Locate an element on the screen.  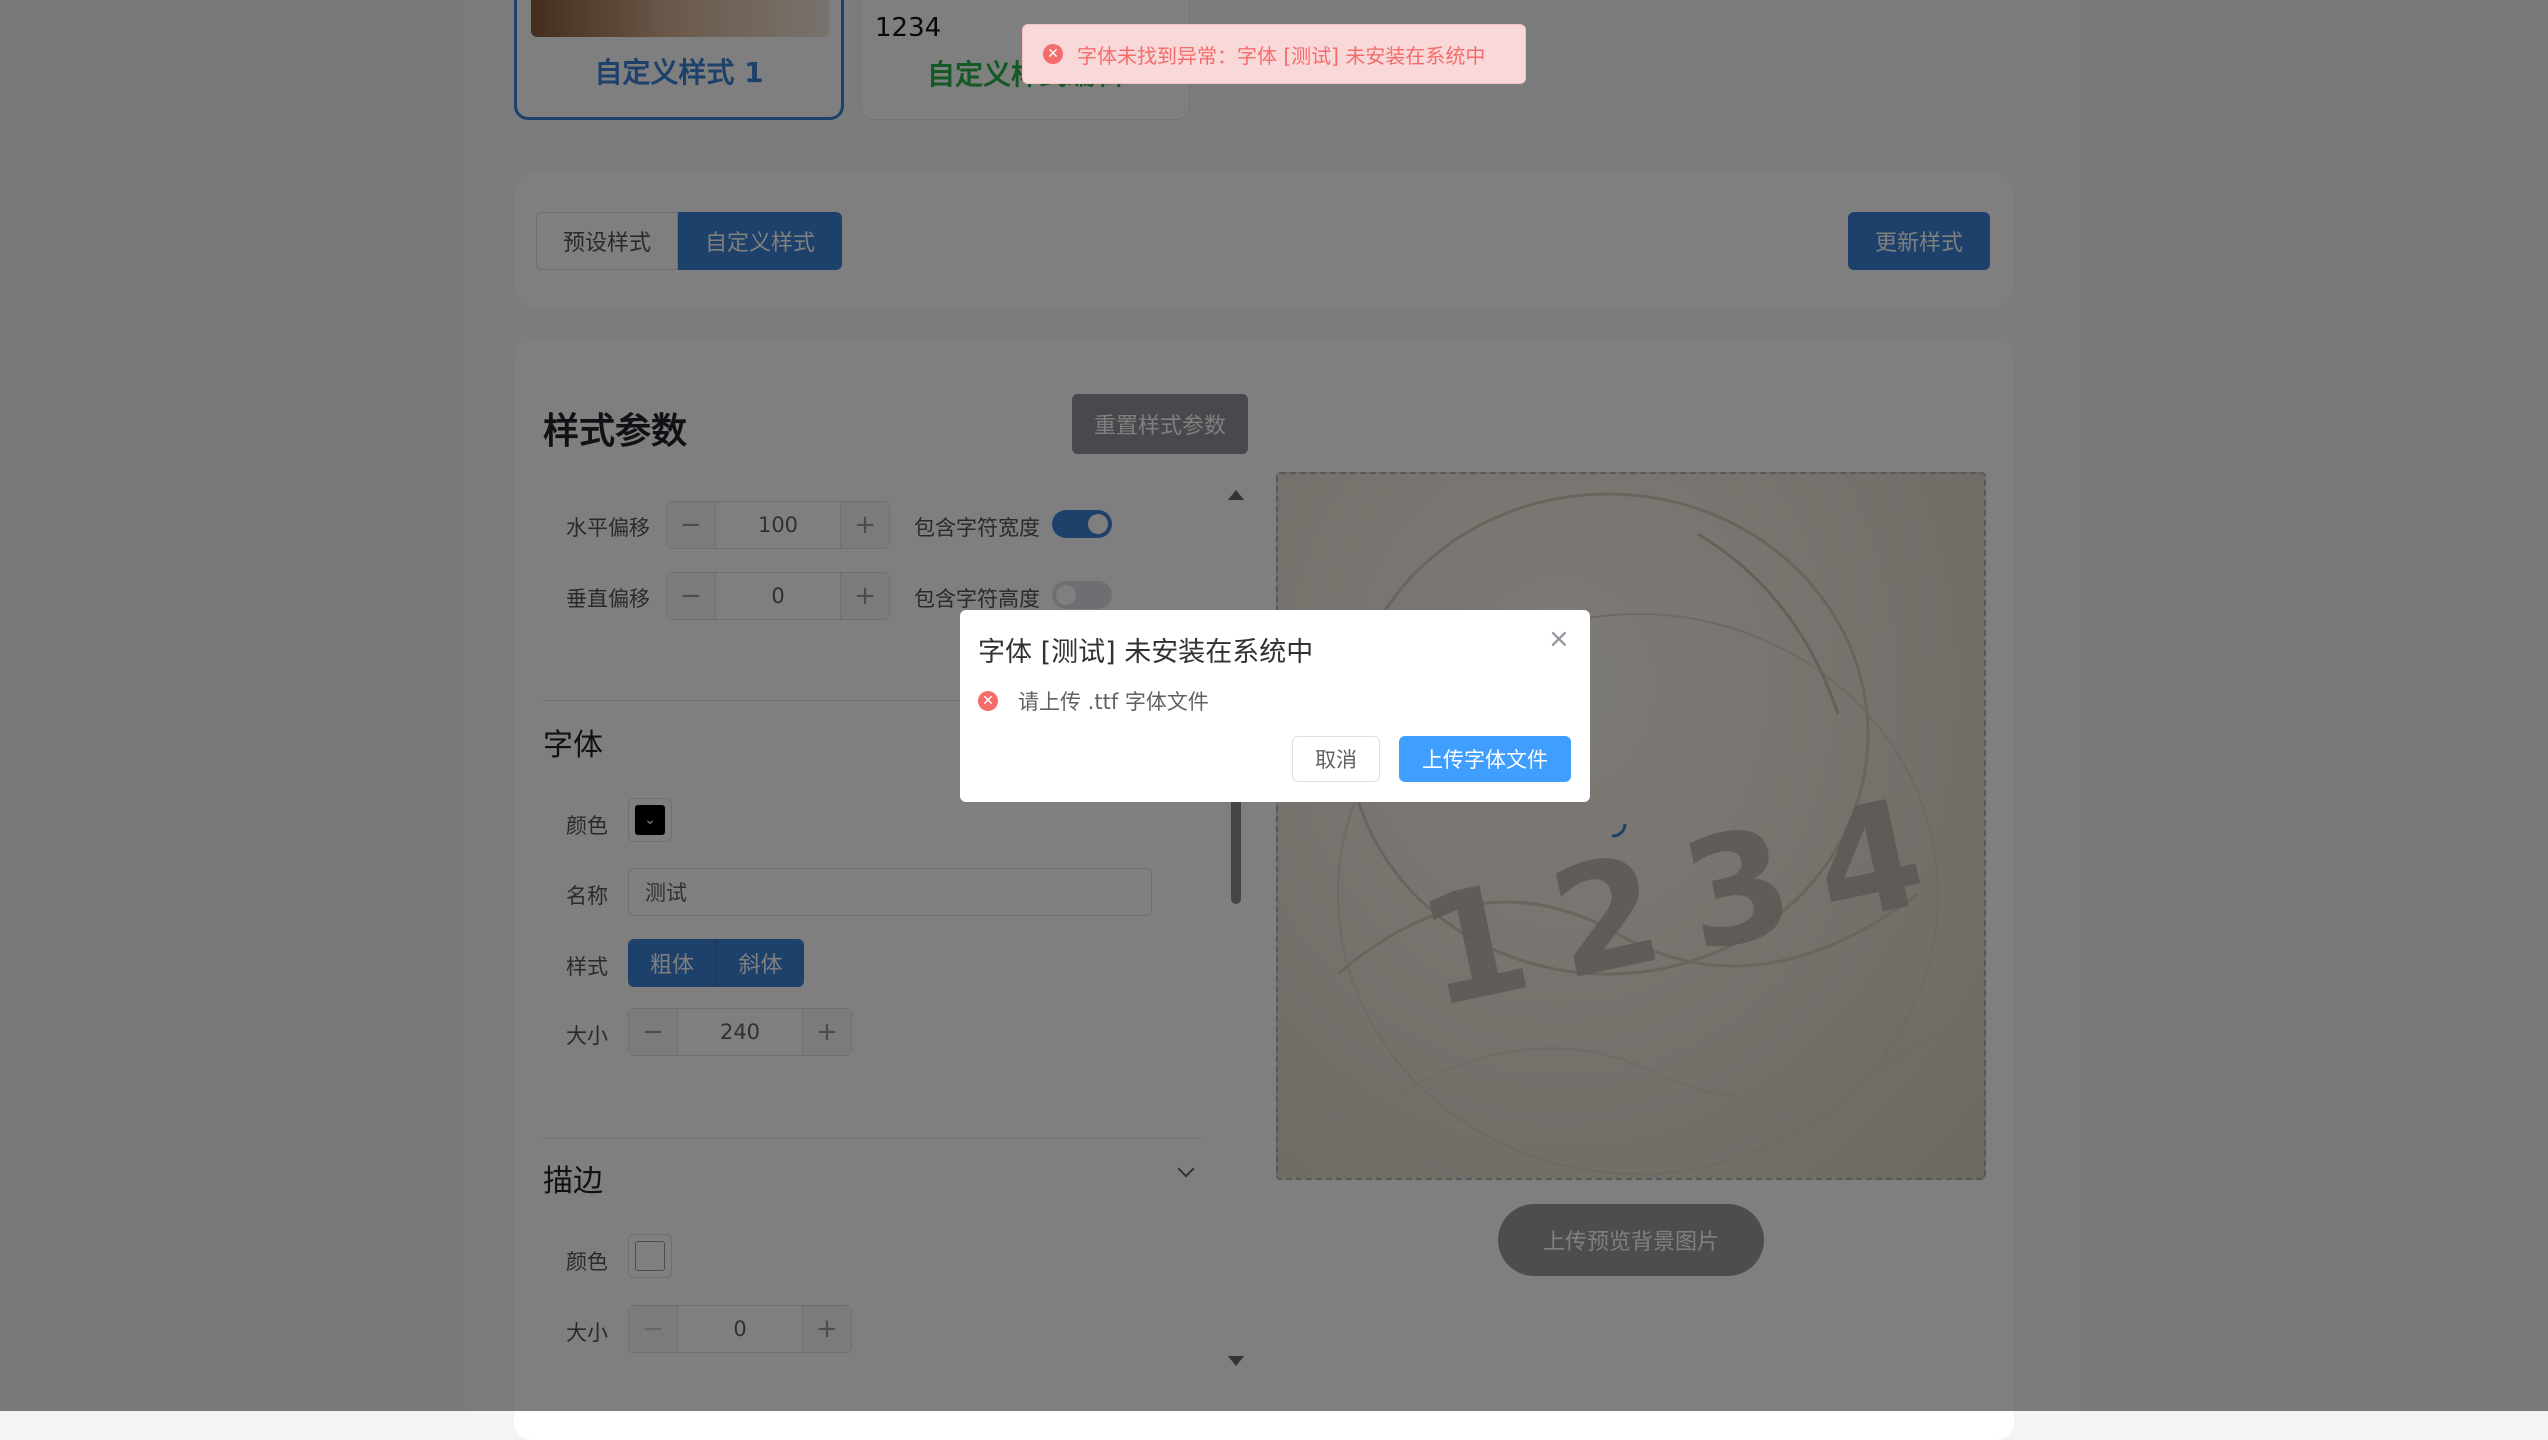
dialog-cancel-button: 取消 is located at coordinates (1336, 759).